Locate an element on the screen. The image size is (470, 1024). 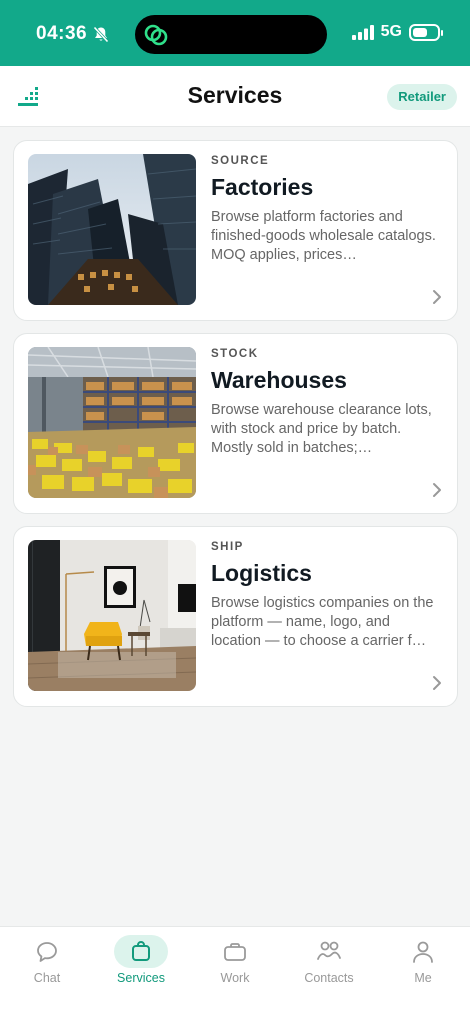
tab-label: Work is located at coordinates (235, 978).